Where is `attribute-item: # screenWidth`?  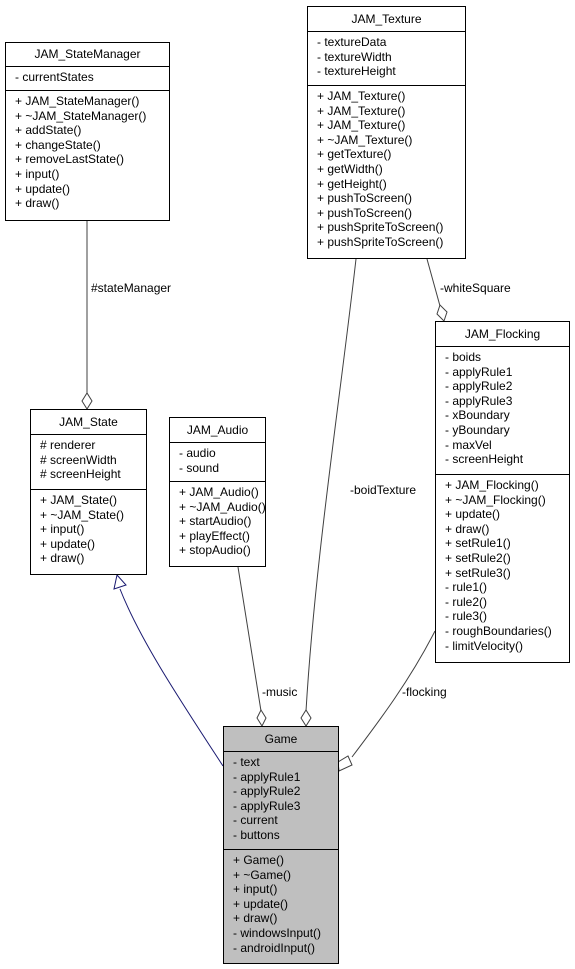
attribute-item: # screenWidth is located at coordinates (93, 460).